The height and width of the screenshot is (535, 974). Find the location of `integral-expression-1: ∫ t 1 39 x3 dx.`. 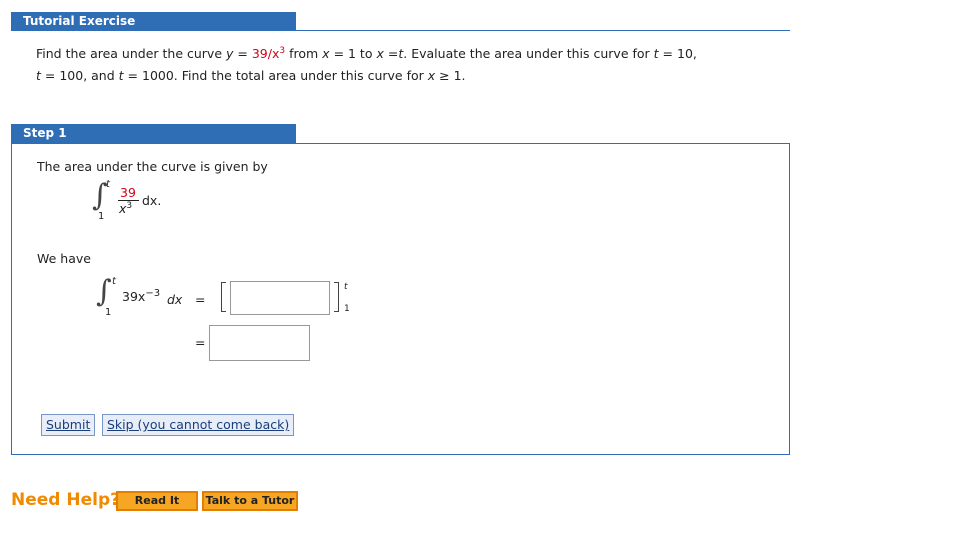

integral-expression-1: ∫ t 1 39 x3 dx. is located at coordinates (152, 202).